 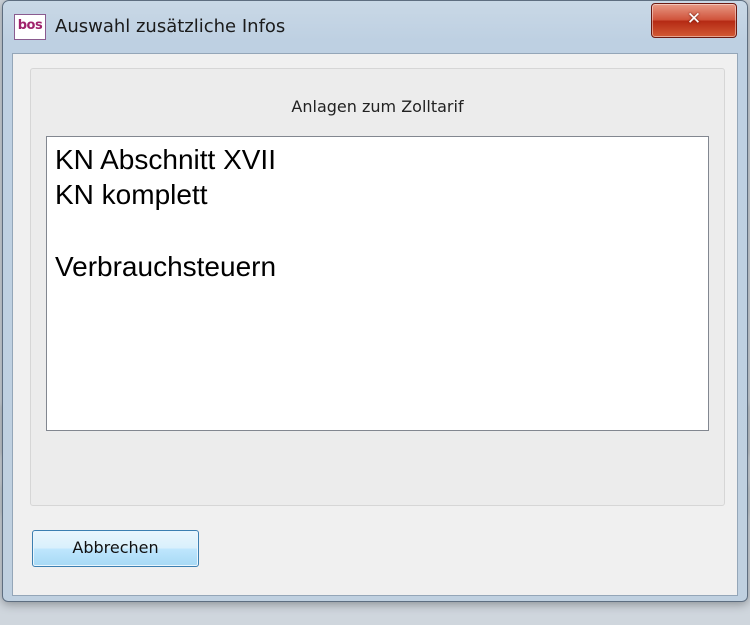 What do you see at coordinates (377, 106) in the screenshot?
I see `group-label: Anlagen zum Zolltarif` at bounding box center [377, 106].